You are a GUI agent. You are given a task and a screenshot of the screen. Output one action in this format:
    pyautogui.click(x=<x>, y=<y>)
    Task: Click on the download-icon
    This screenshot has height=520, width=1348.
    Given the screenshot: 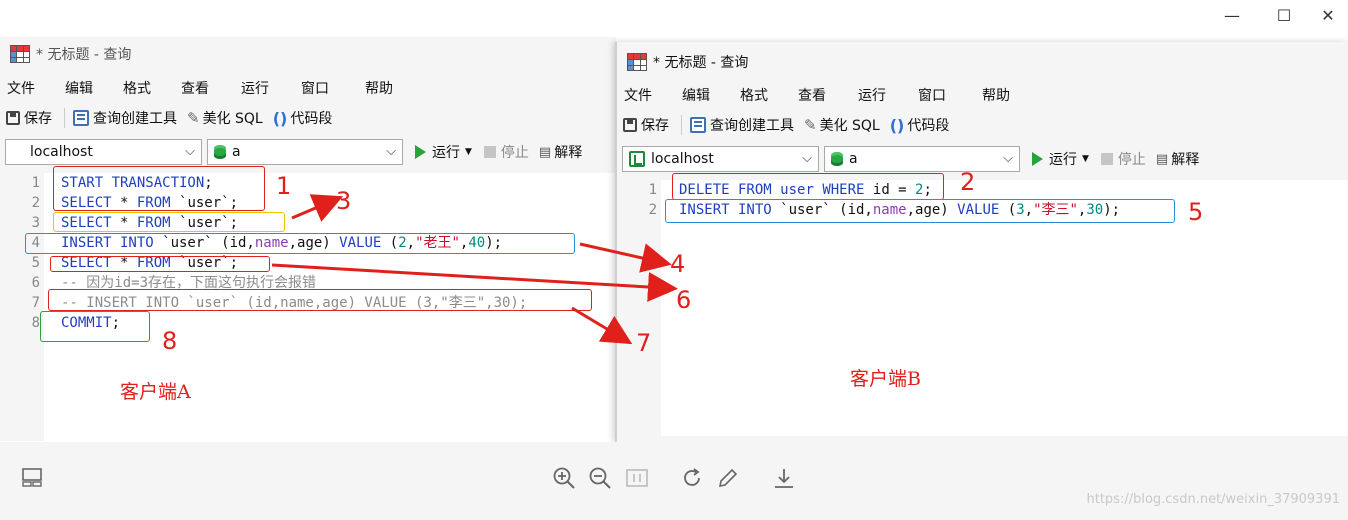 What is the action you would take?
    pyautogui.click(x=784, y=478)
    